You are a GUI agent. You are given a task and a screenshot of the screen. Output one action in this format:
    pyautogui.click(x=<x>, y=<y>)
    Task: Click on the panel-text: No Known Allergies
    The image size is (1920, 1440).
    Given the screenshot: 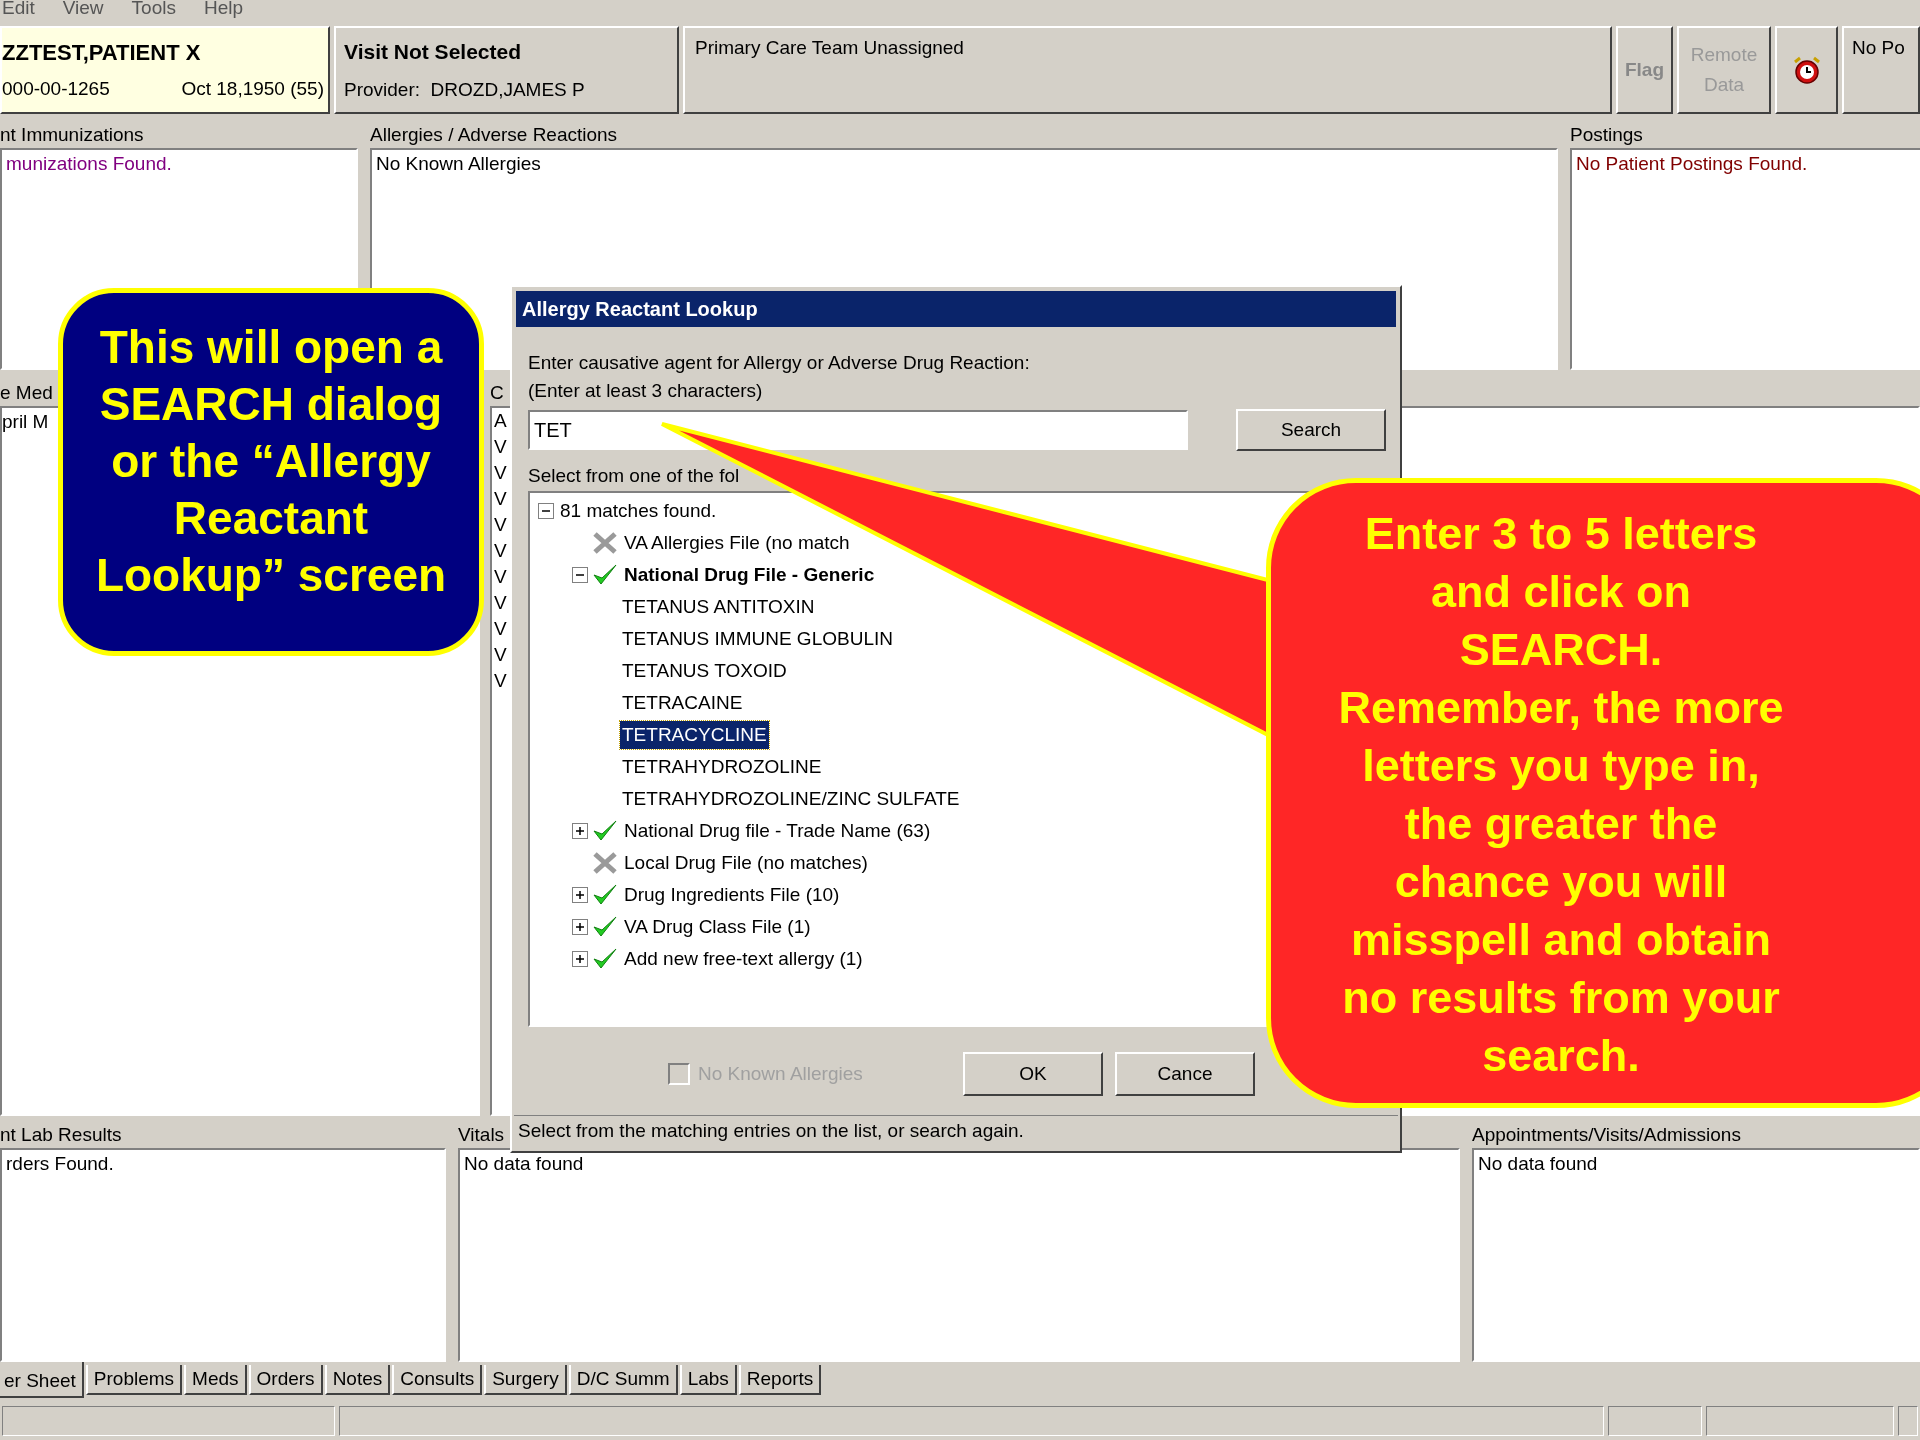 What is the action you would take?
    pyautogui.click(x=458, y=163)
    